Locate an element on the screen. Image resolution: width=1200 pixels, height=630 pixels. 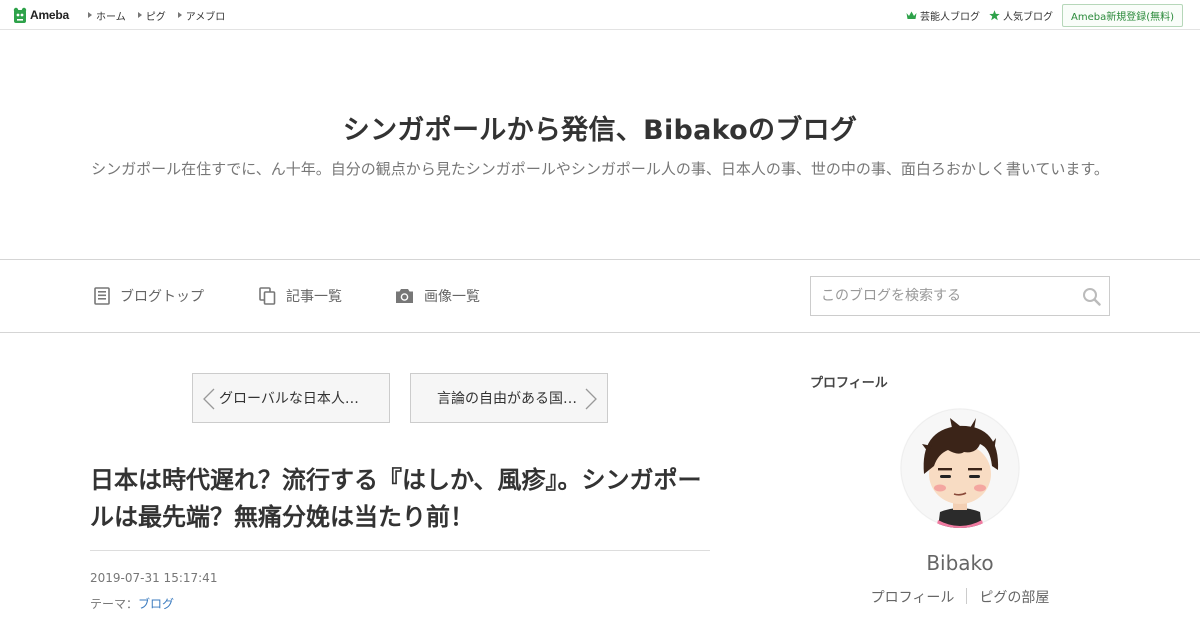
document-icon is located at coordinates (102, 296).